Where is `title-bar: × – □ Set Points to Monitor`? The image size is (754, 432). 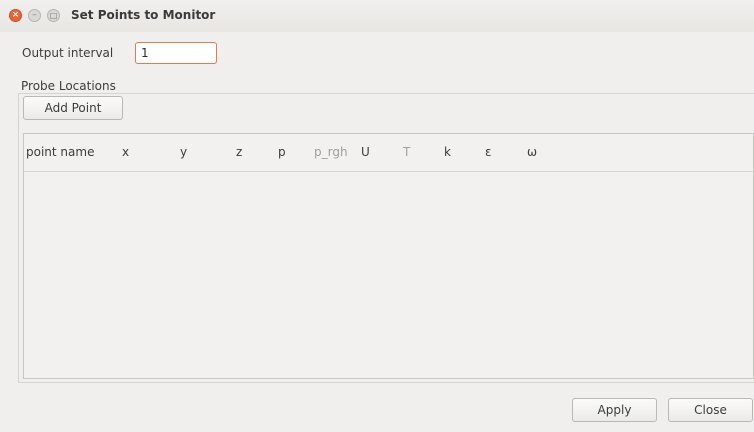 title-bar: × – □ Set Points to Monitor is located at coordinates (377, 16).